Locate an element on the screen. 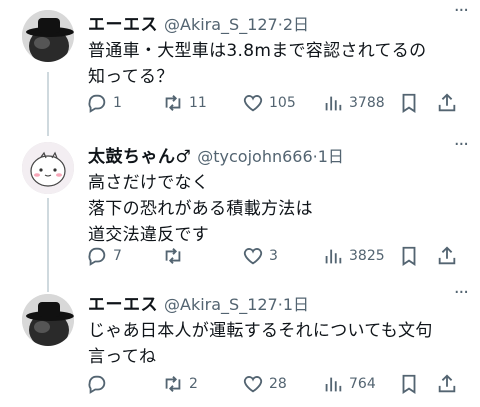 This screenshot has height=407, width=480. avatar-character-image is located at coordinates (48, 168).